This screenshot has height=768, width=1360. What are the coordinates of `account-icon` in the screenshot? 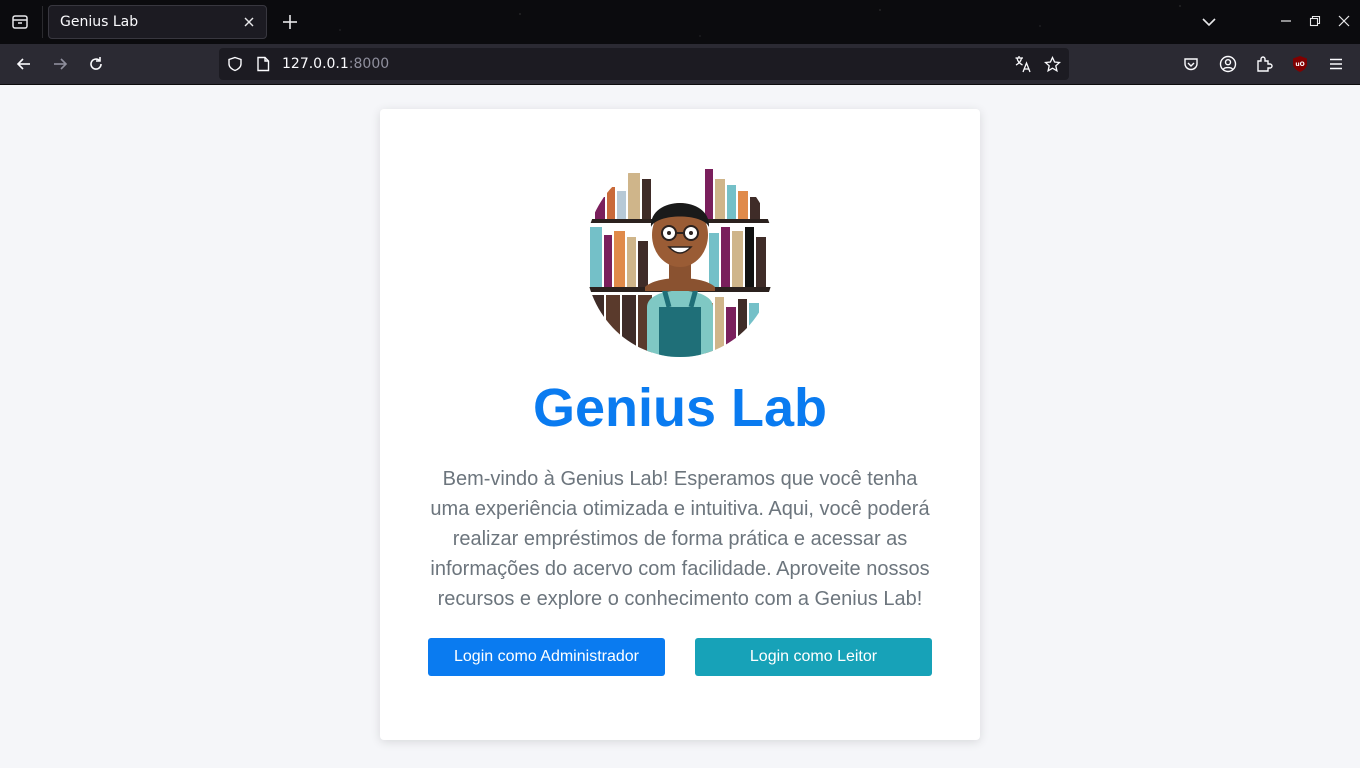 It's located at (1228, 64).